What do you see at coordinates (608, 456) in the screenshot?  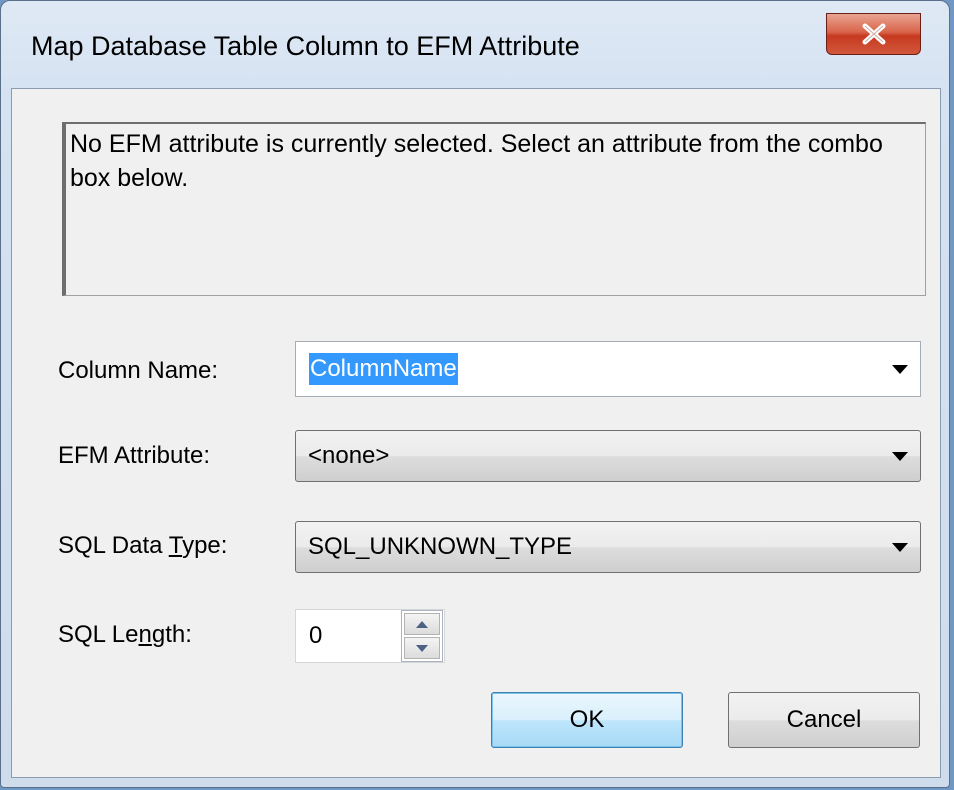 I see `efm-attribute-combobox: <none>` at bounding box center [608, 456].